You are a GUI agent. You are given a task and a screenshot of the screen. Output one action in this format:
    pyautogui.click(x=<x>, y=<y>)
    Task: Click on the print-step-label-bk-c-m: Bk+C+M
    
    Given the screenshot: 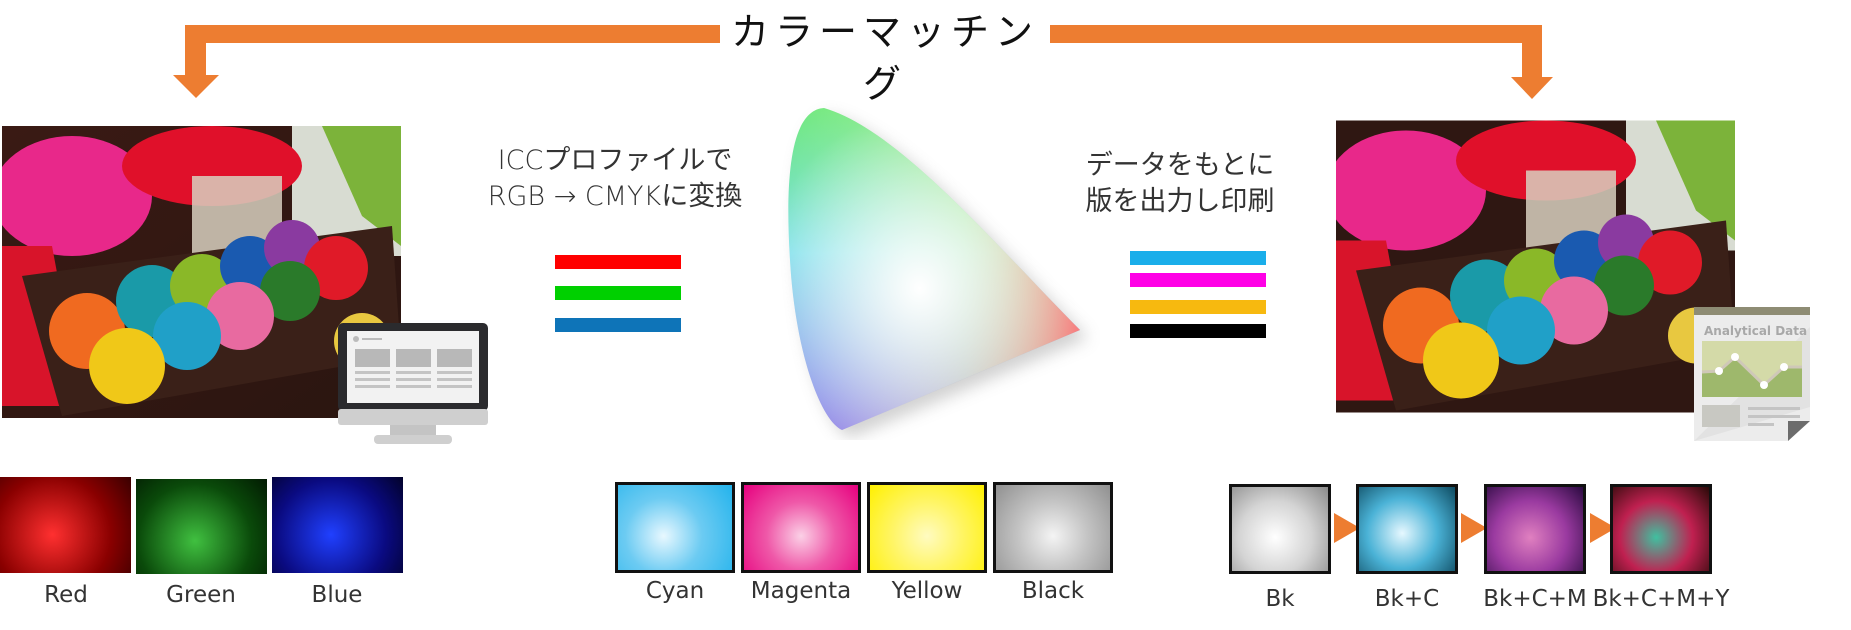 What is the action you would take?
    pyautogui.click(x=1535, y=599)
    